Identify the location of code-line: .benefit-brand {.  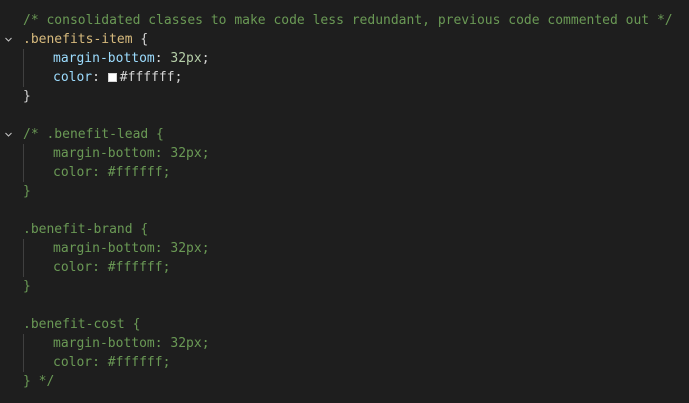
(344, 229).